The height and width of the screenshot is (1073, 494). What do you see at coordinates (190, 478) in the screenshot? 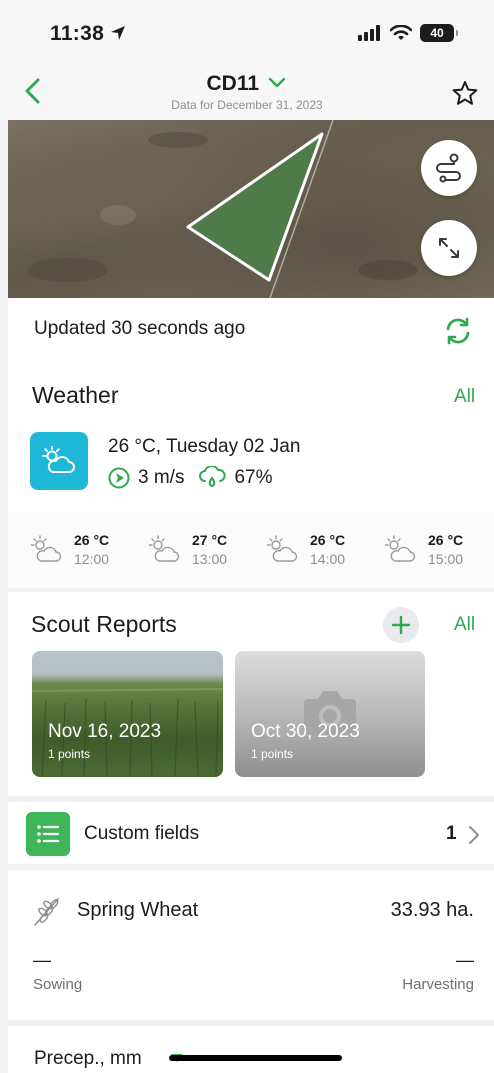
I see `weather-details: 3 m/s 67%` at bounding box center [190, 478].